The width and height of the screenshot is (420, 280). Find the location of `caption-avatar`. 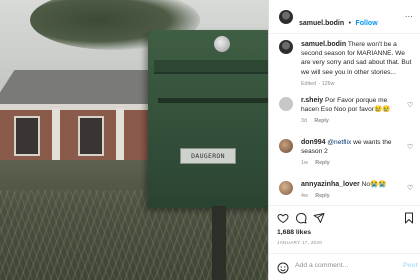

caption-avatar is located at coordinates (286, 47).